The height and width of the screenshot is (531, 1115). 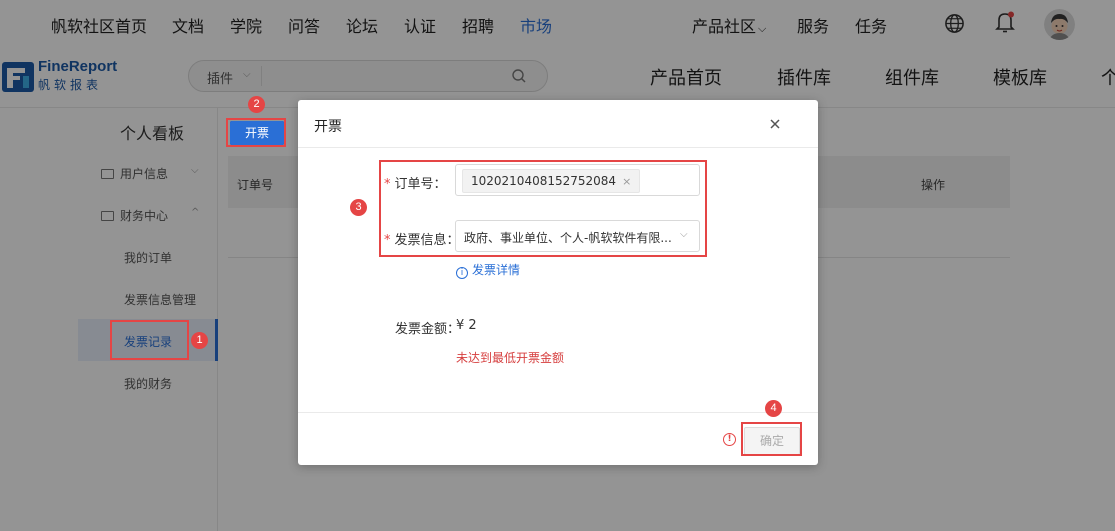 What do you see at coordinates (462, 273) in the screenshot?
I see `info-icon: i` at bounding box center [462, 273].